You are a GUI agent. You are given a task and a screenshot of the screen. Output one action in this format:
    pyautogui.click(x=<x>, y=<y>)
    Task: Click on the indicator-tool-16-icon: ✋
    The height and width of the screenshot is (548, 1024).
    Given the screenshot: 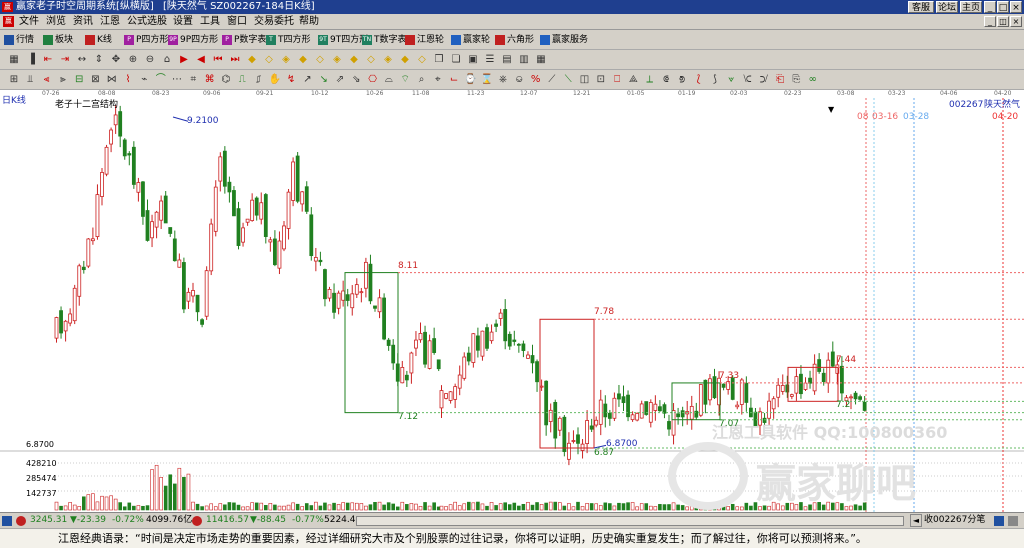 What is the action you would take?
    pyautogui.click(x=275, y=79)
    